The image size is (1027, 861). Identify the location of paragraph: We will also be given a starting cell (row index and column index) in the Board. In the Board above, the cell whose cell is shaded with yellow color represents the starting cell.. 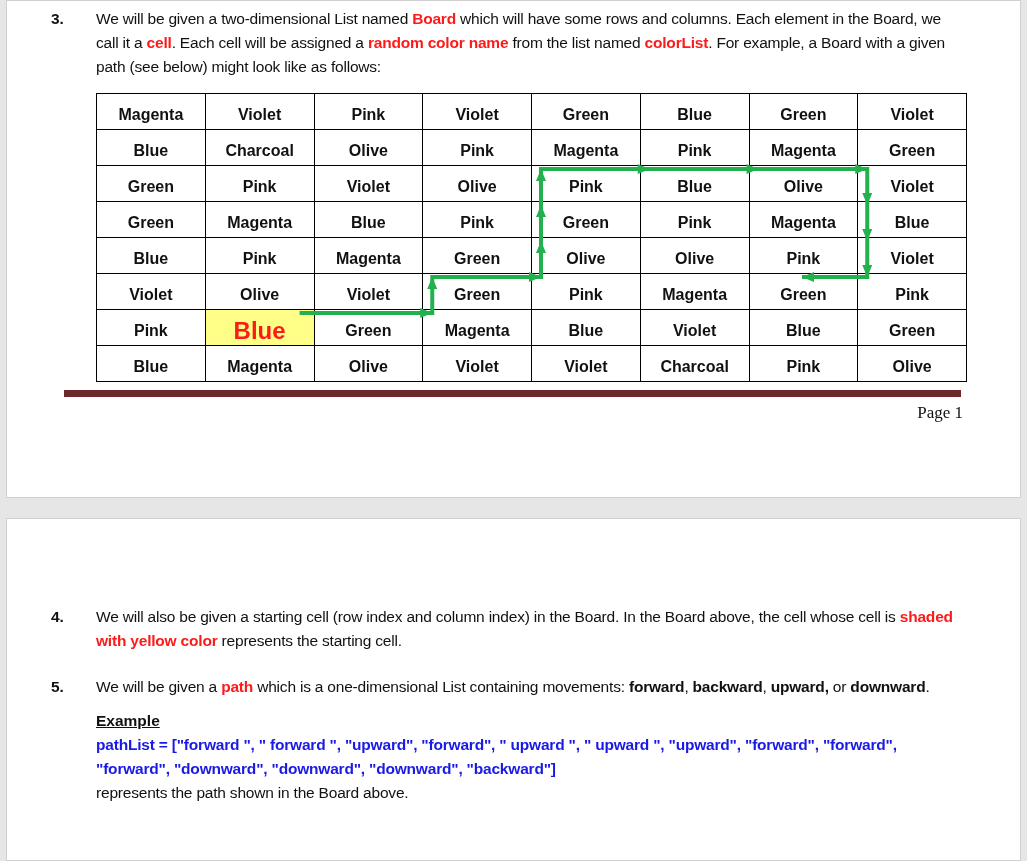
(525, 629).